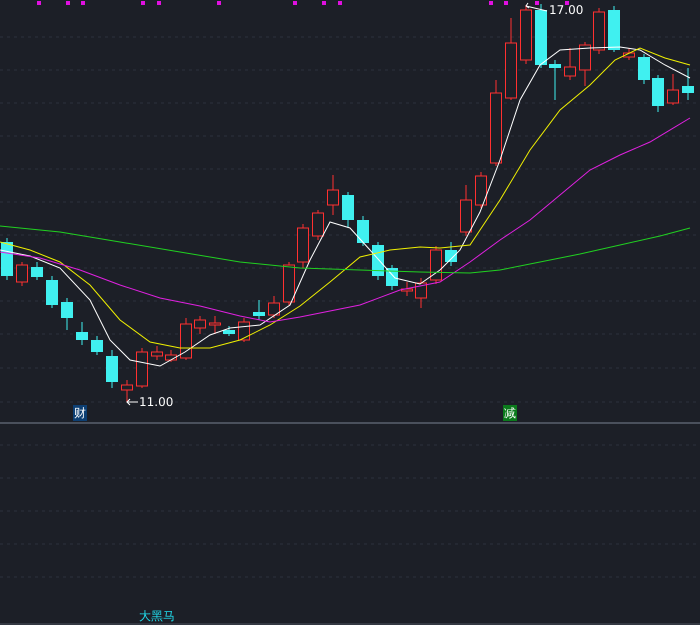 This screenshot has width=700, height=625. What do you see at coordinates (157, 616) in the screenshot?
I see `indicator-label: 大黑马` at bounding box center [157, 616].